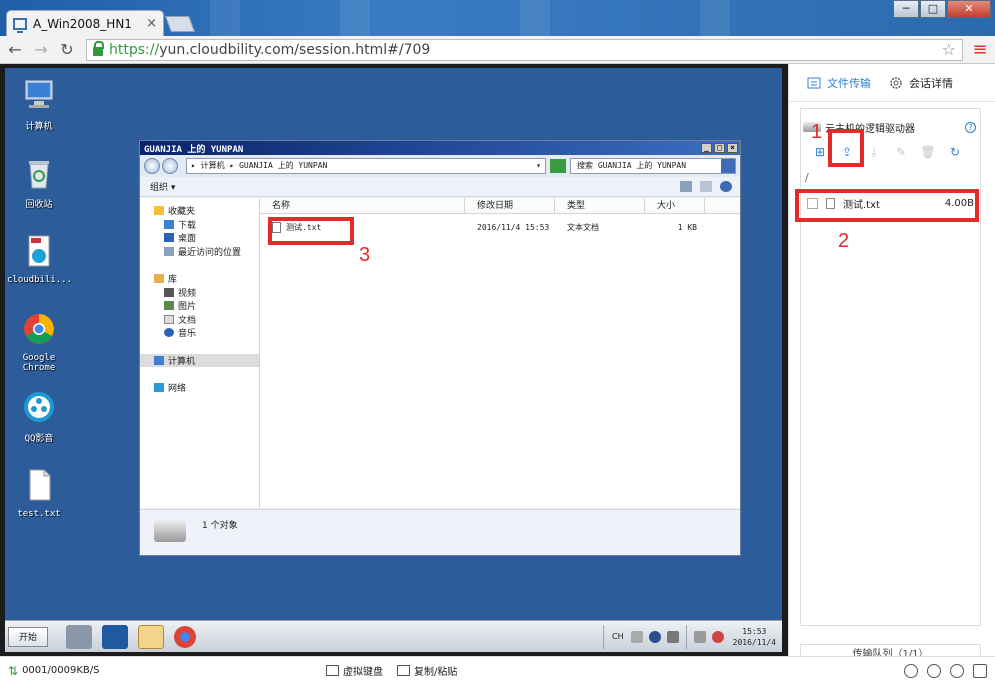 This screenshot has height=684, width=995. Describe the element at coordinates (820, 152) in the screenshot. I see `new-folder-icon: ⊞` at that location.